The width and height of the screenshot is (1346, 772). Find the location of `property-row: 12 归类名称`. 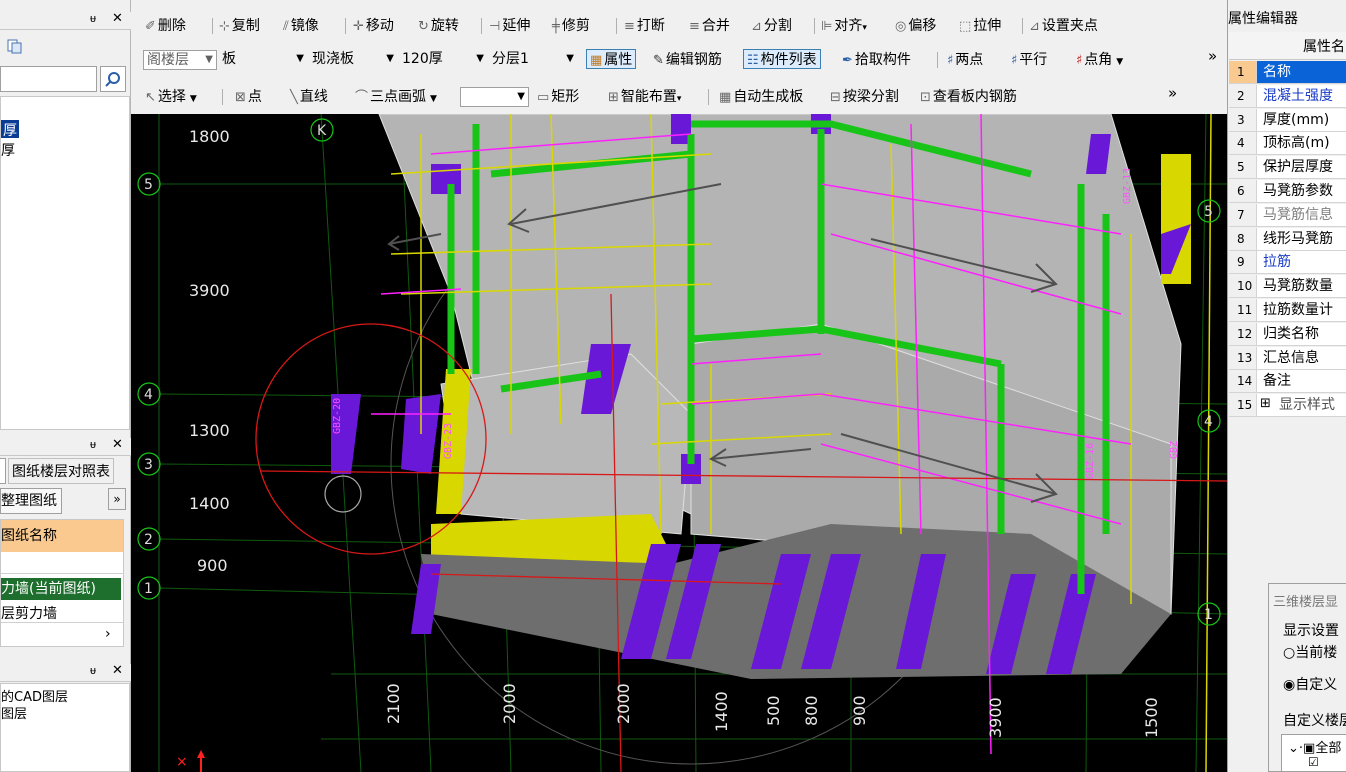

property-row: 12 归类名称 is located at coordinates (1287, 334).